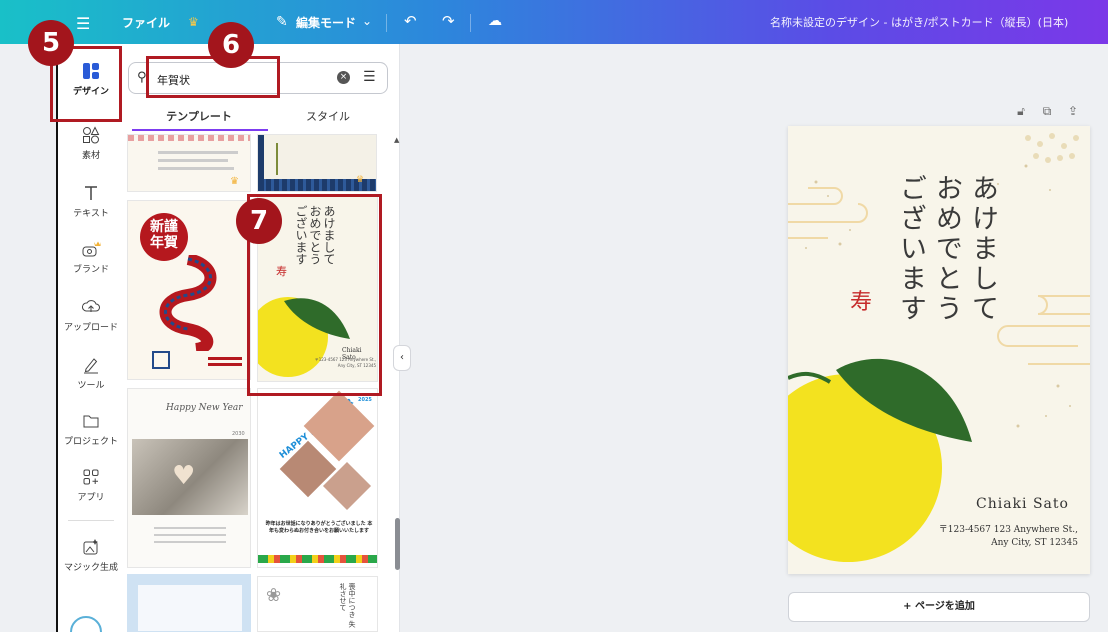  I want to click on edit-mode-button: 編集モード, so click(326, 23).